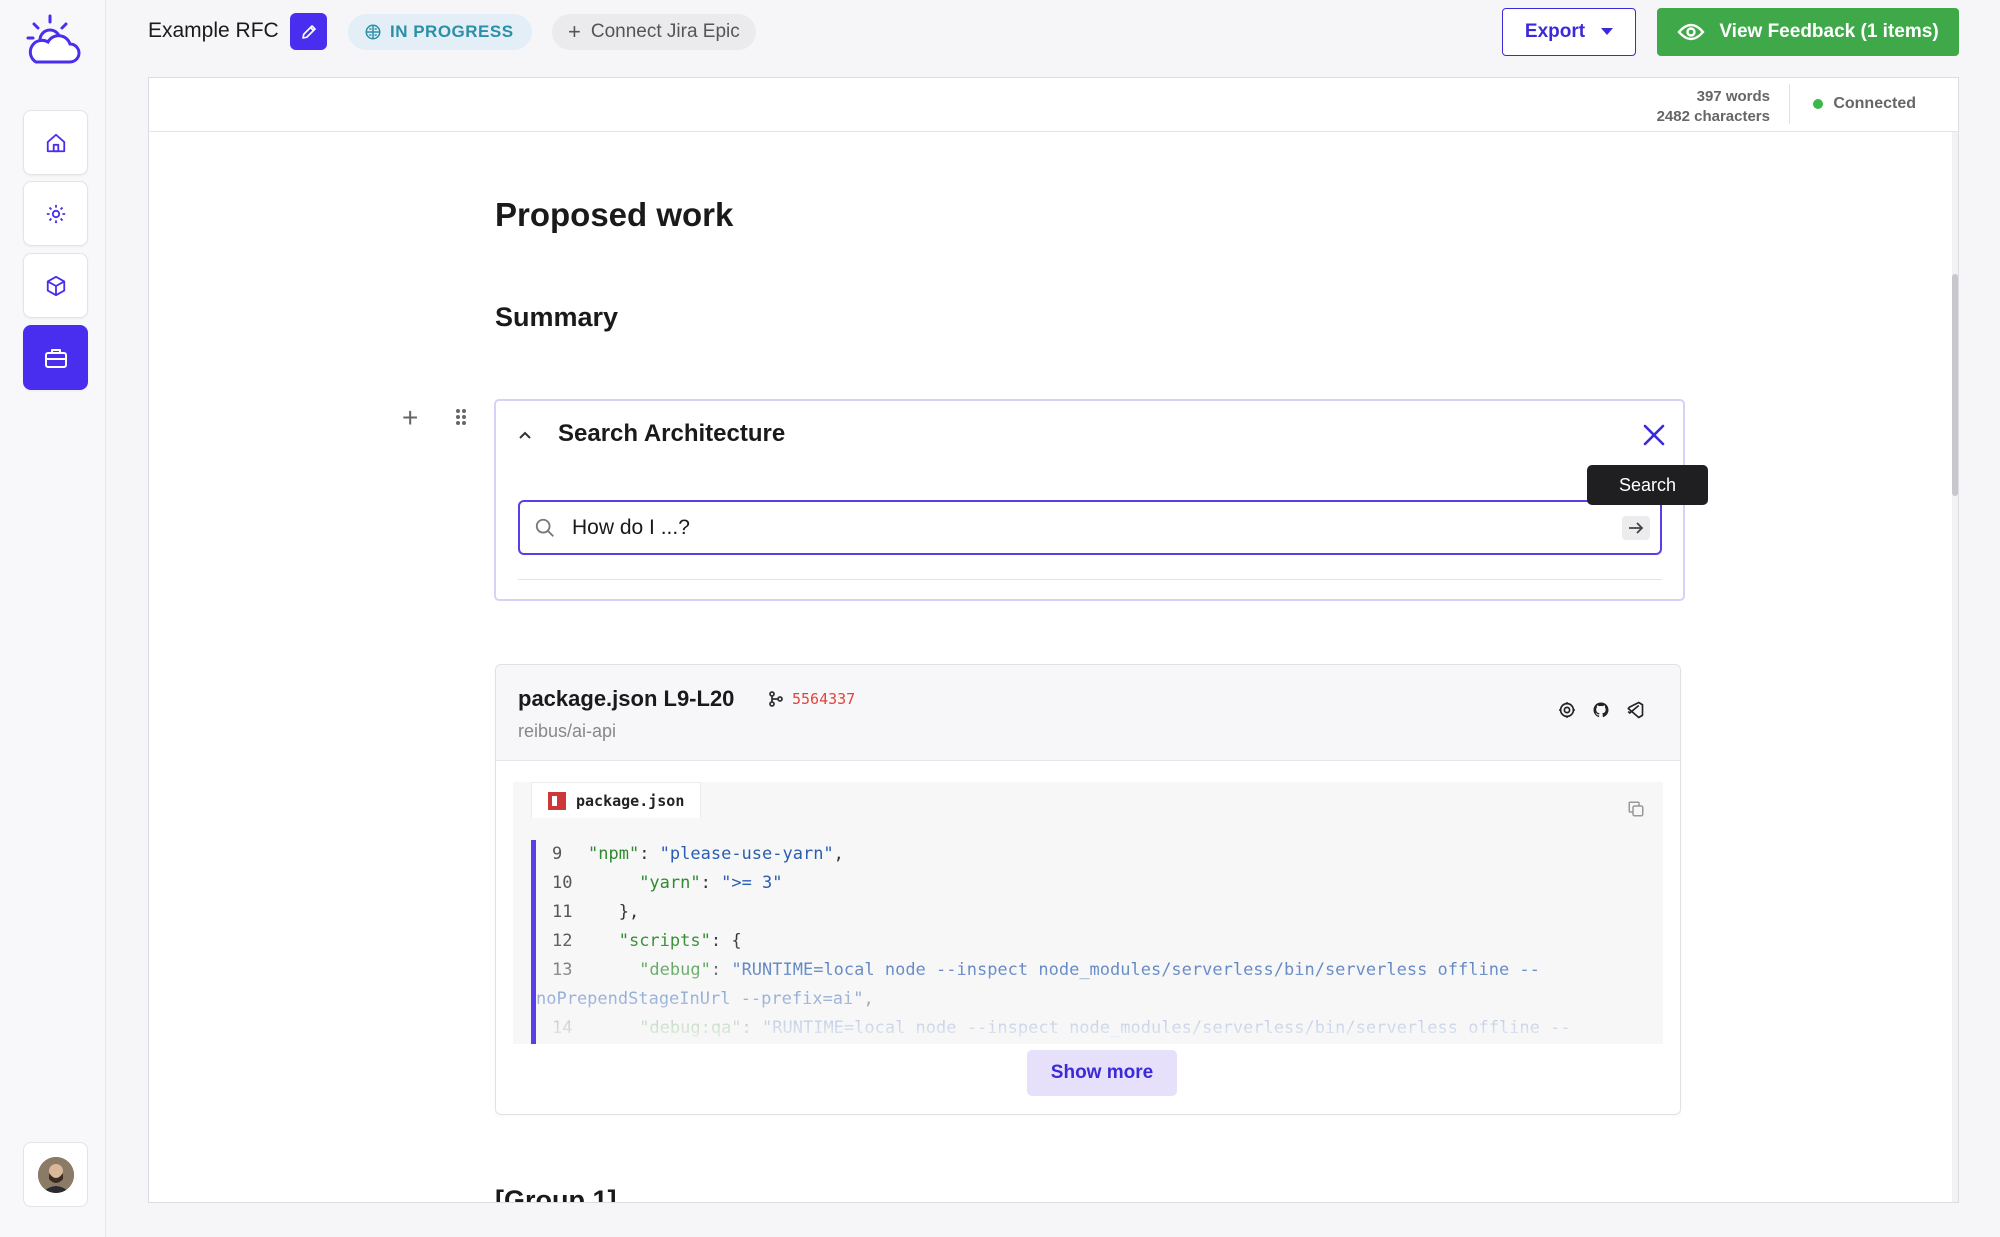 This screenshot has width=2000, height=1237. Describe the element at coordinates (776, 701) in the screenshot. I see `git-commit-icon` at that location.